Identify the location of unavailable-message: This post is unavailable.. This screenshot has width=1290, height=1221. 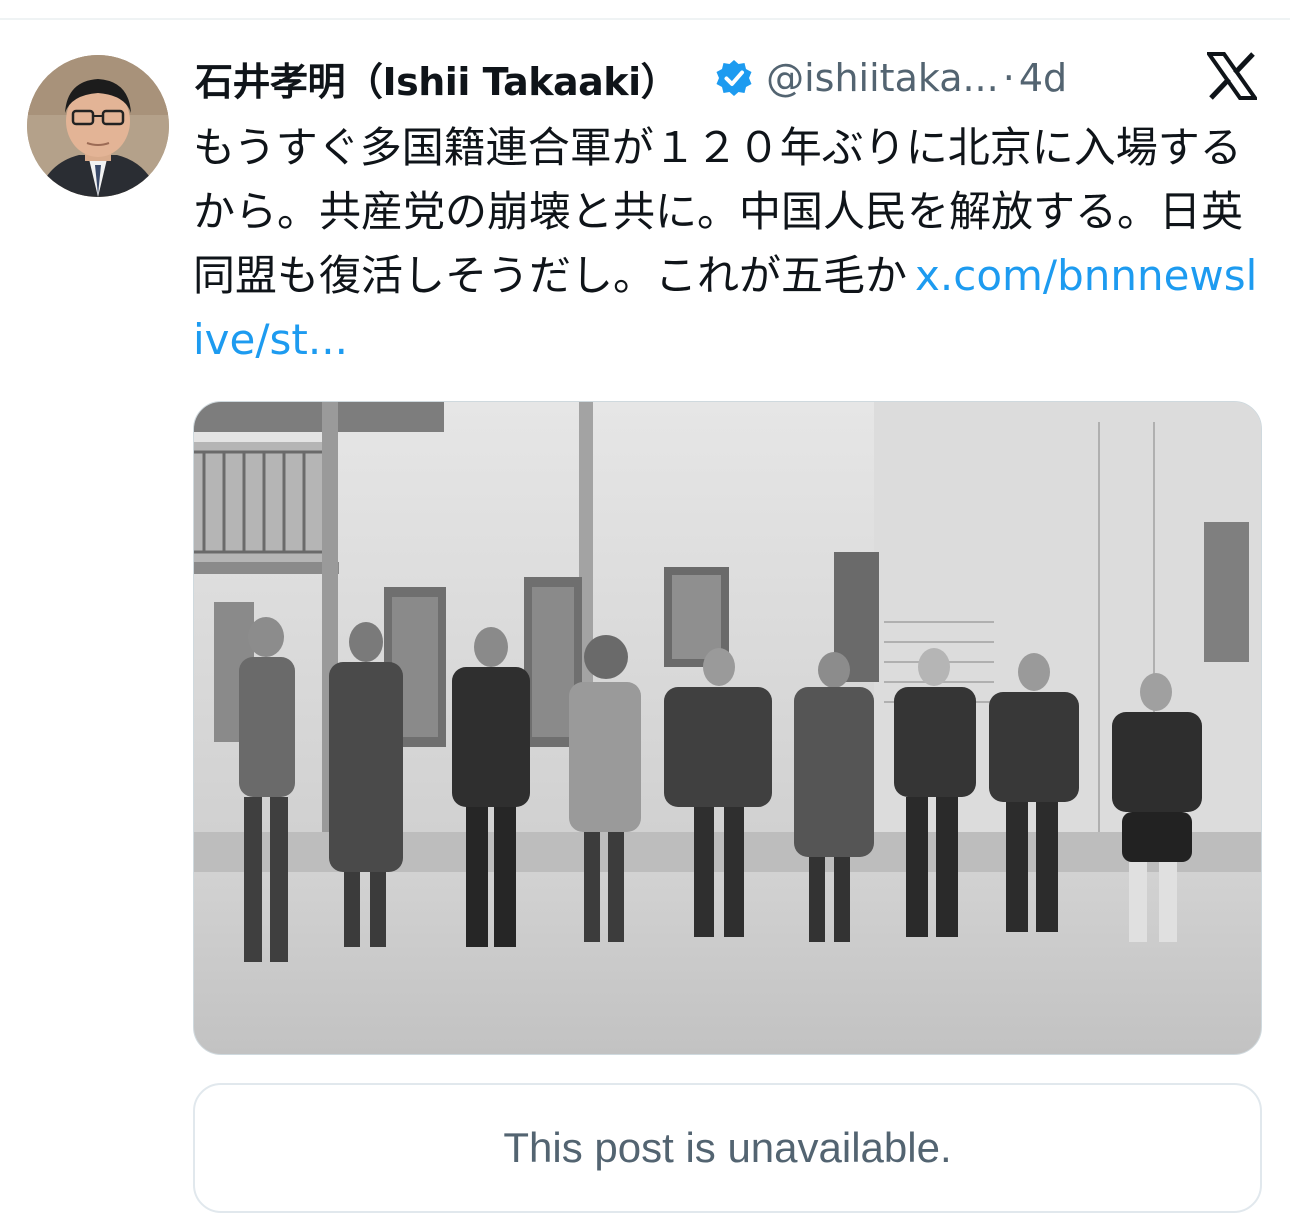
(727, 1147).